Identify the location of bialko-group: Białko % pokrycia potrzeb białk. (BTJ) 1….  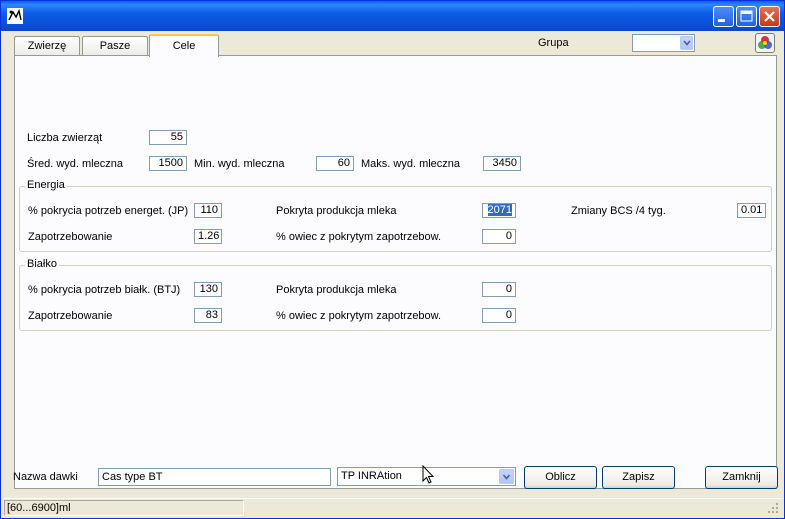
(395, 294).